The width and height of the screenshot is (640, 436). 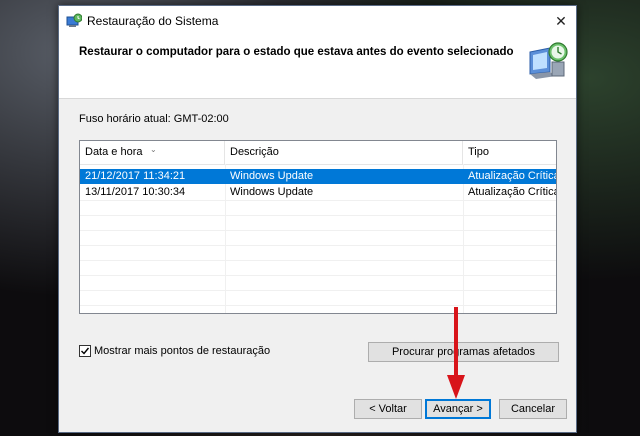 I want to click on title-bar: Restauração do Sistema ✕, so click(x=317, y=21).